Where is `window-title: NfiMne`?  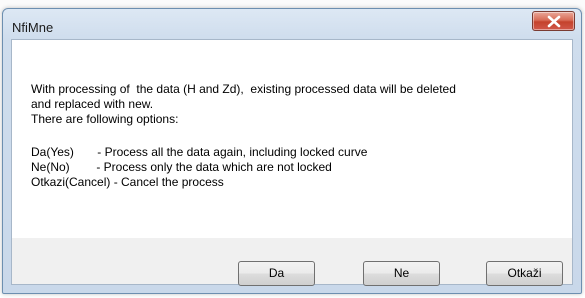 window-title: NfiMne is located at coordinates (33, 27).